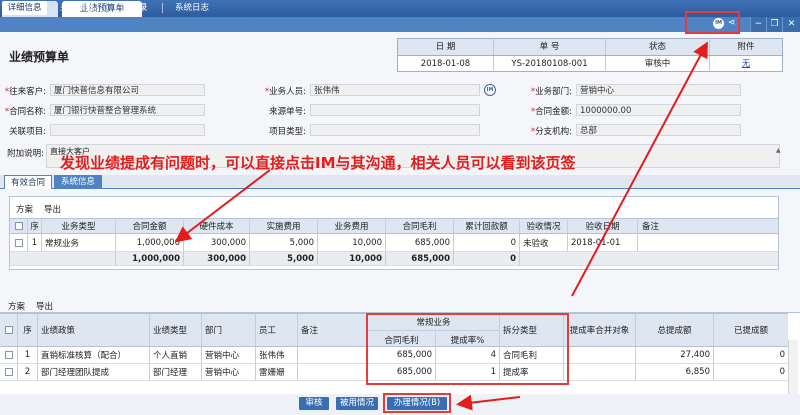 This screenshot has height=415, width=800. What do you see at coordinates (551, 112) in the screenshot?
I see `amount-label: *合同金额:` at bounding box center [551, 112].